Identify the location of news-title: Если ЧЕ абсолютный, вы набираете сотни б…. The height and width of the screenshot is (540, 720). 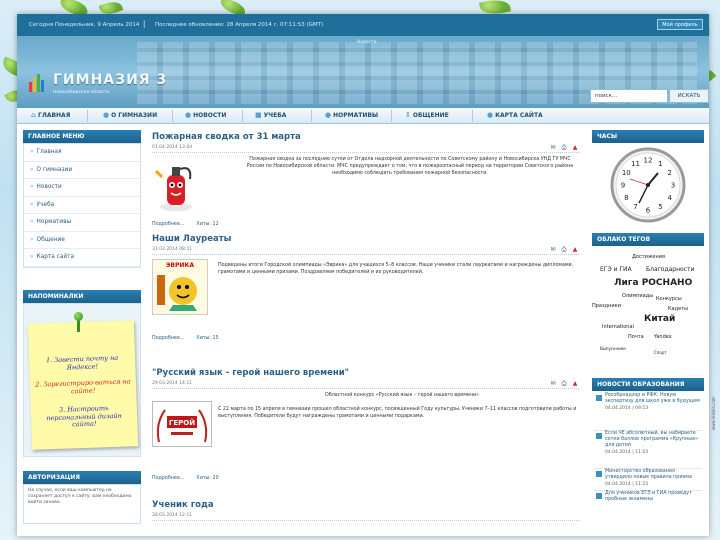
(648, 440).